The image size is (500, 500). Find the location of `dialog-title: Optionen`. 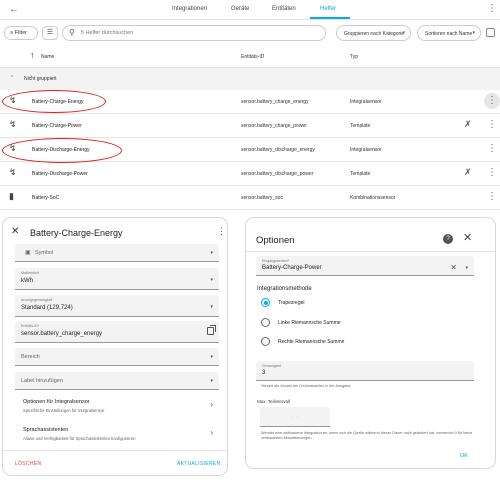

dialog-title: Optionen is located at coordinates (275, 240).